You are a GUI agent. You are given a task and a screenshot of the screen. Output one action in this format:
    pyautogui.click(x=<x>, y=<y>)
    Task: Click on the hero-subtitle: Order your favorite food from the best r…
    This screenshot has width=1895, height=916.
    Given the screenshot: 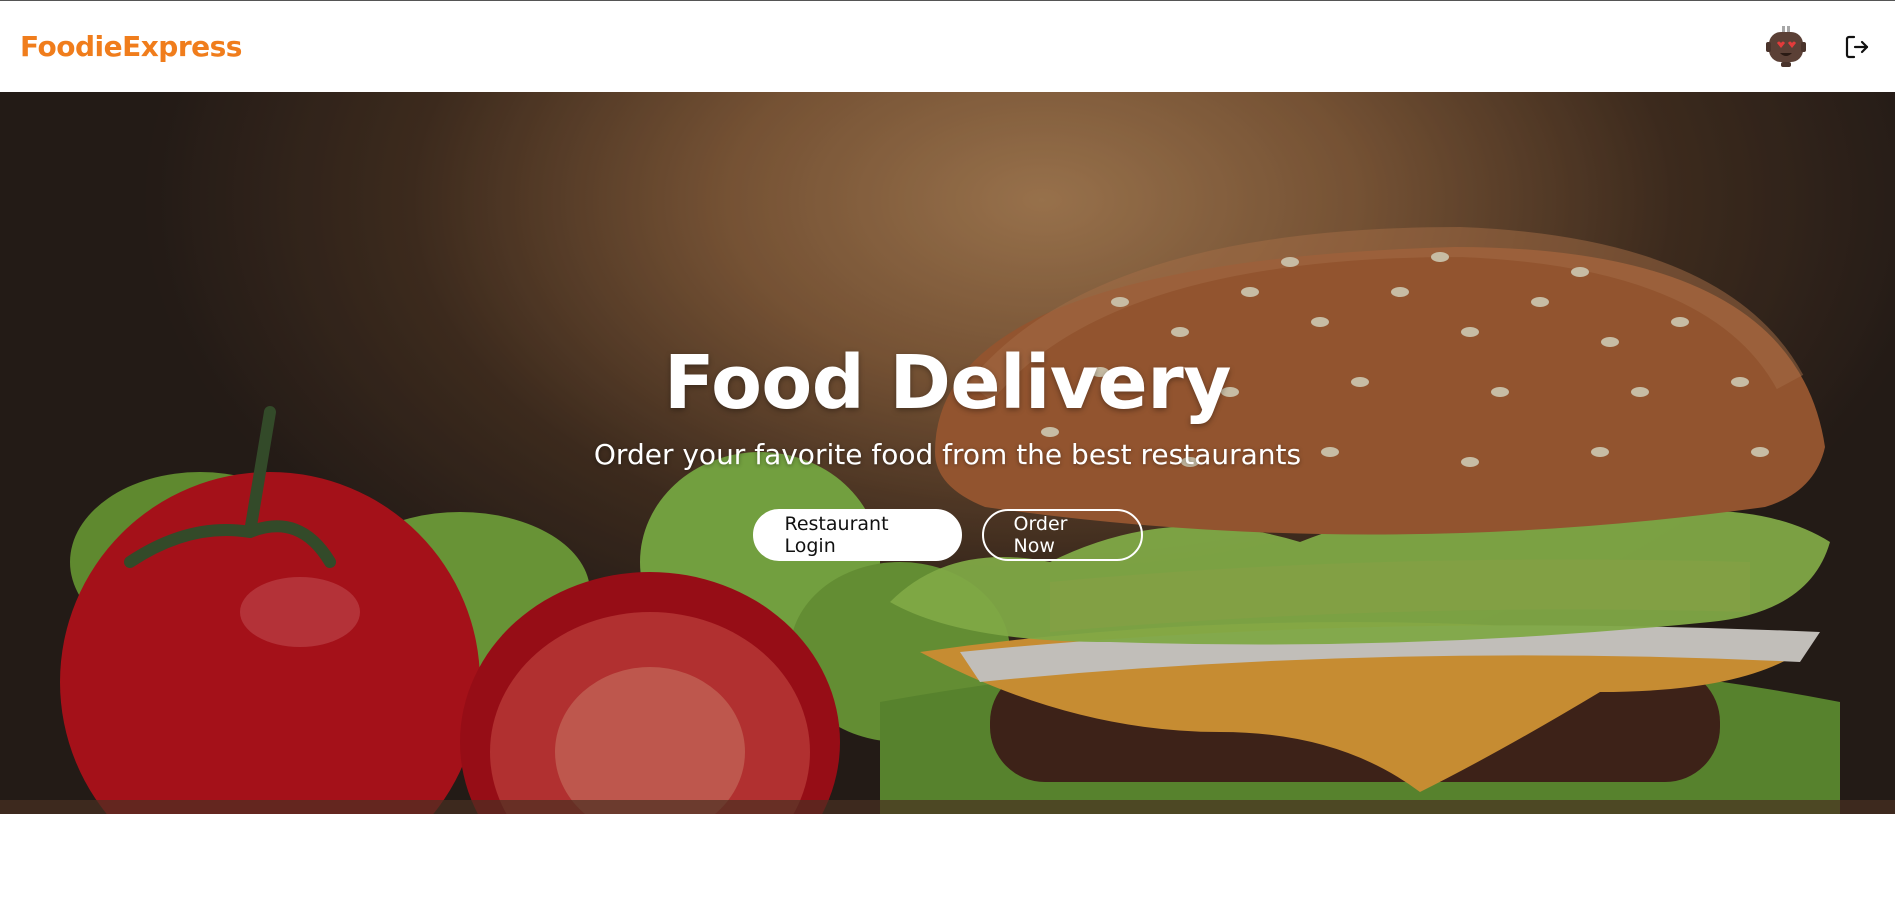 What is the action you would take?
    pyautogui.click(x=947, y=454)
    